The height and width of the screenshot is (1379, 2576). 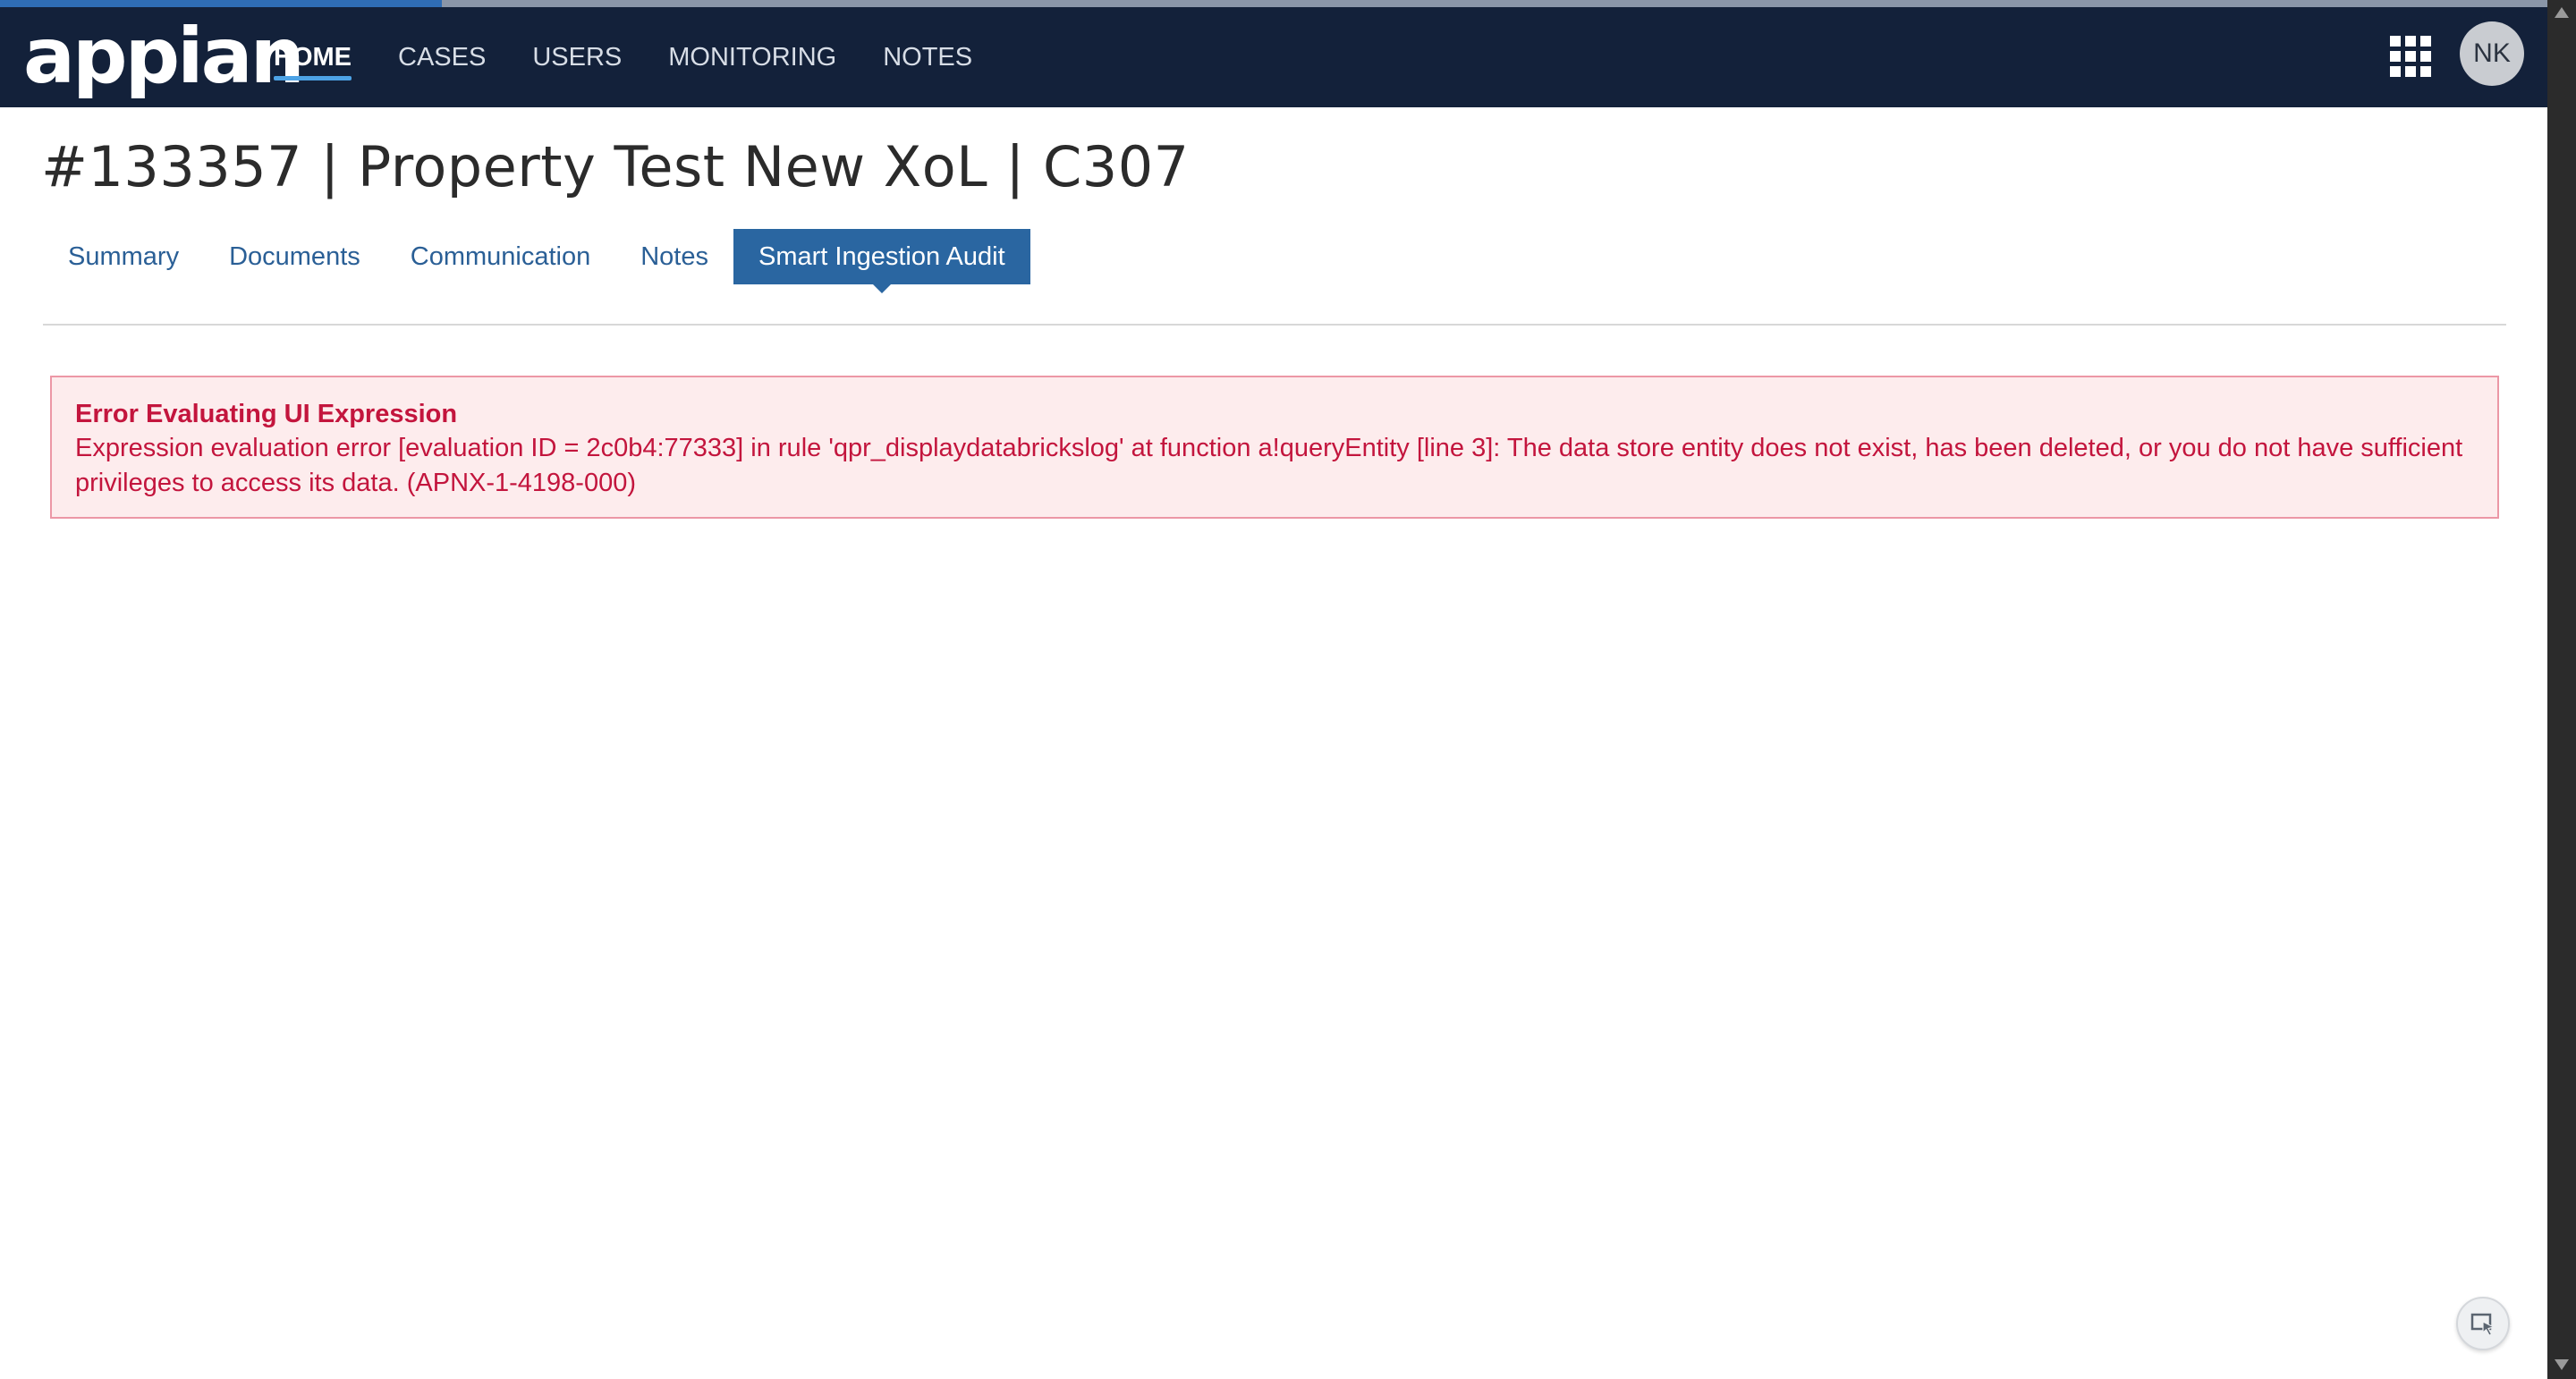 I want to click on tabs-divider, so click(x=1274, y=325).